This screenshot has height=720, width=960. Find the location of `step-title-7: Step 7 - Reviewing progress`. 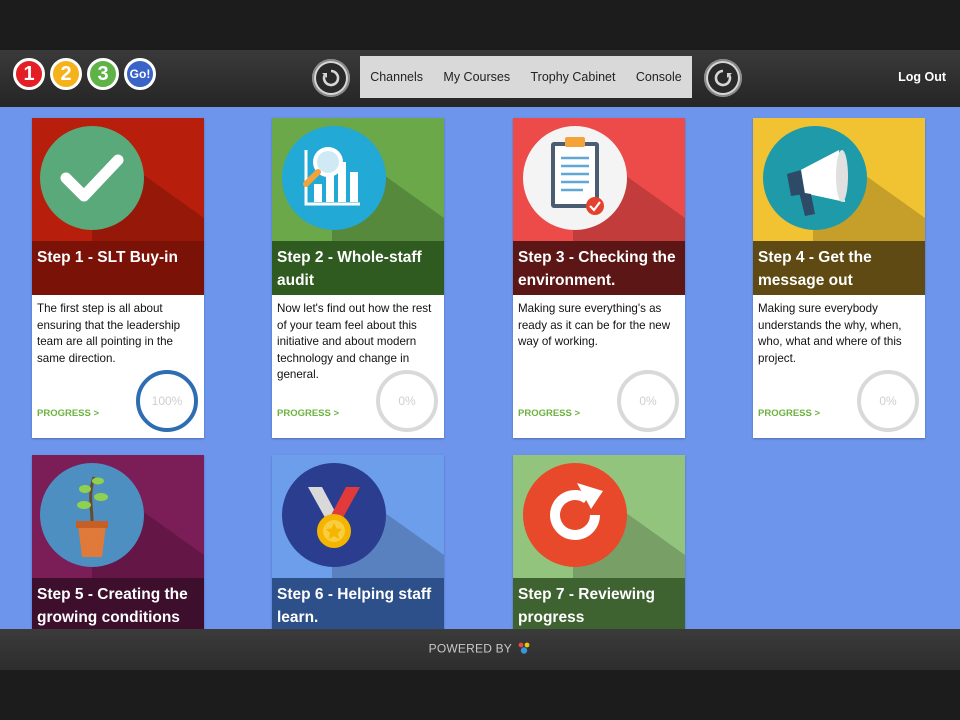

step-title-7: Step 7 - Reviewing progress is located at coordinates (599, 603).